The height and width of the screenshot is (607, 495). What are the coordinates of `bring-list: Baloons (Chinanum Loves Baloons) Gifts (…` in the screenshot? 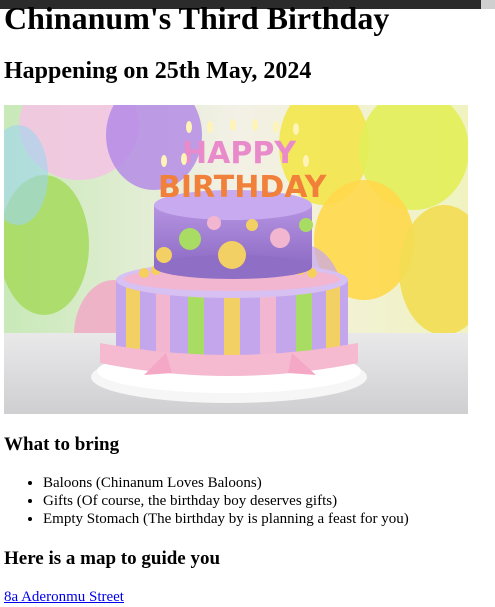 It's located at (206, 501).